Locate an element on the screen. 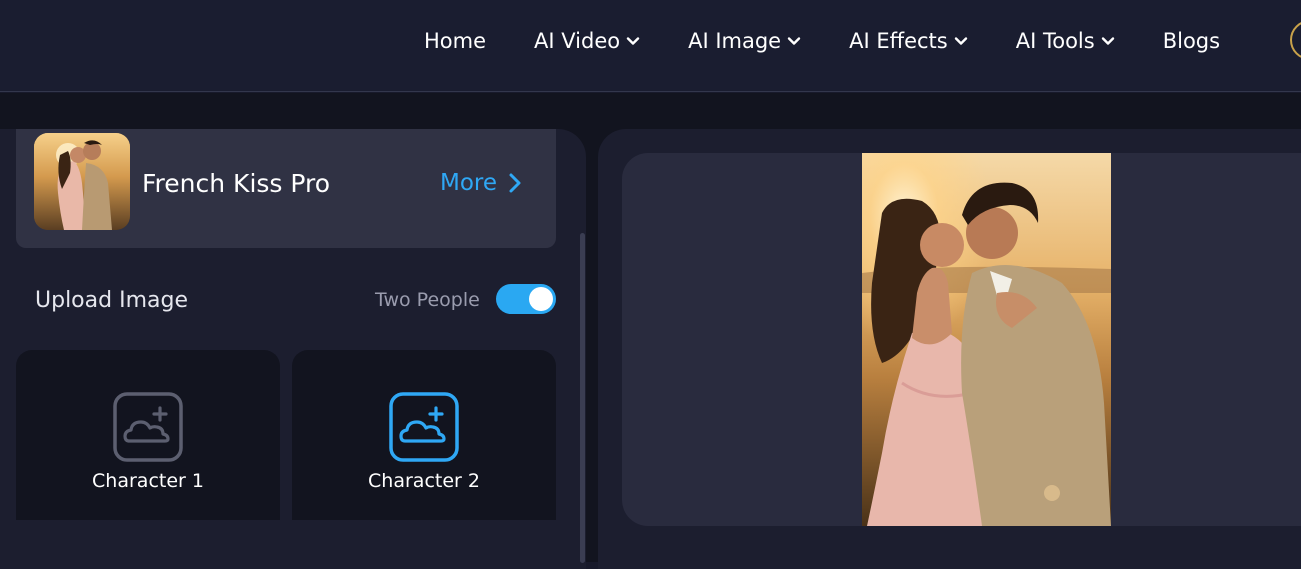  character-1-upload: Character 1 is located at coordinates (148, 435).